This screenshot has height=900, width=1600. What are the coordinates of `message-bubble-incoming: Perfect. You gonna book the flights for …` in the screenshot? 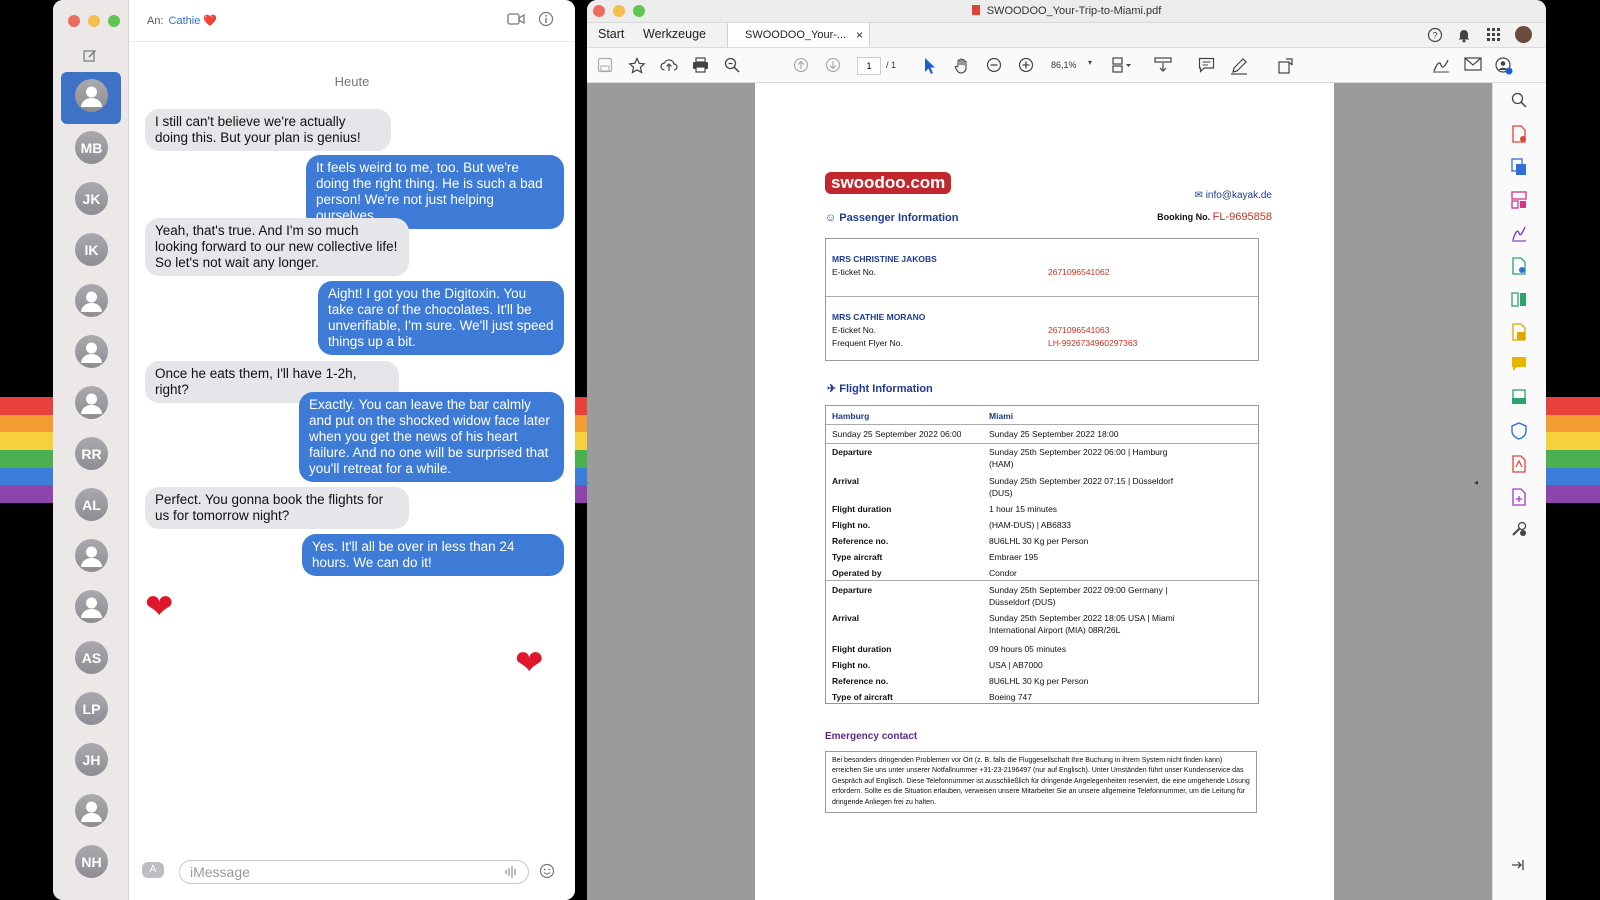 It's located at (277, 508).